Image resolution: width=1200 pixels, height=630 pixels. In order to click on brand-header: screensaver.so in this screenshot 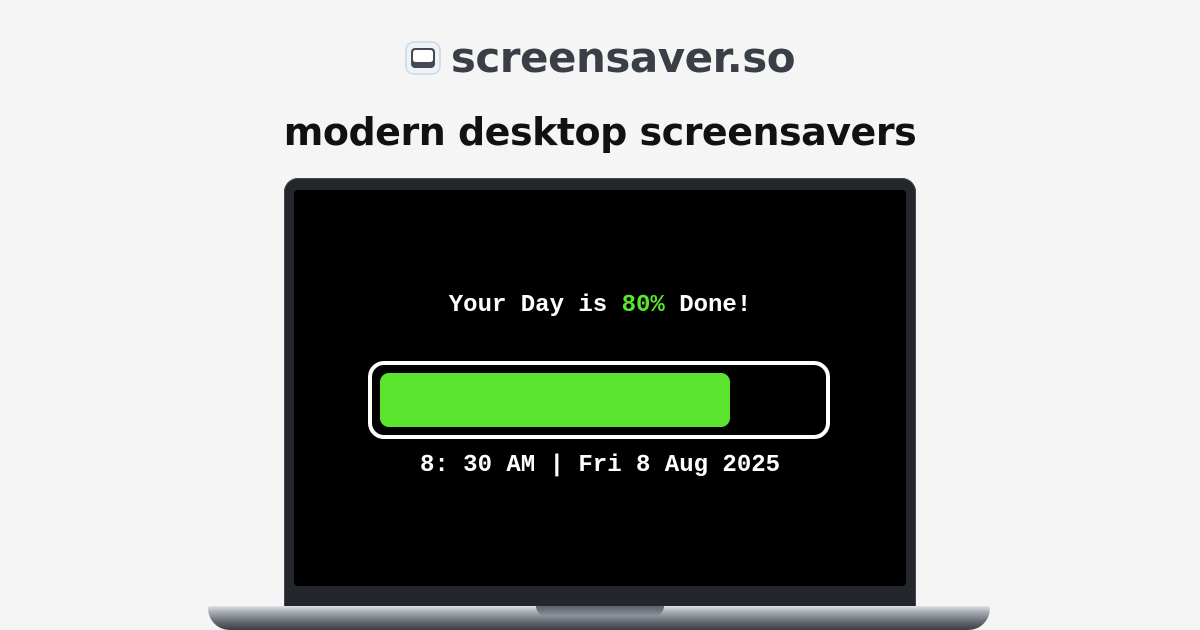, I will do `click(600, 58)`.